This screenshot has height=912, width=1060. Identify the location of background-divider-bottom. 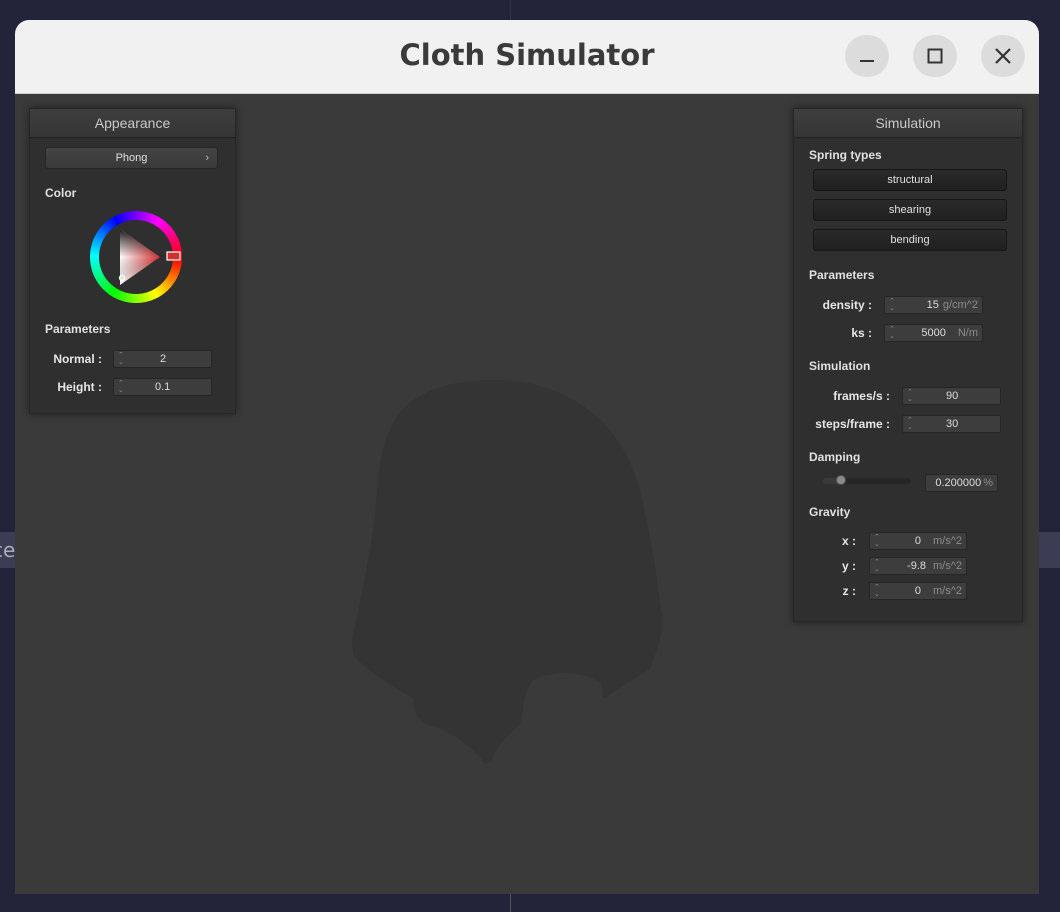
(510, 902).